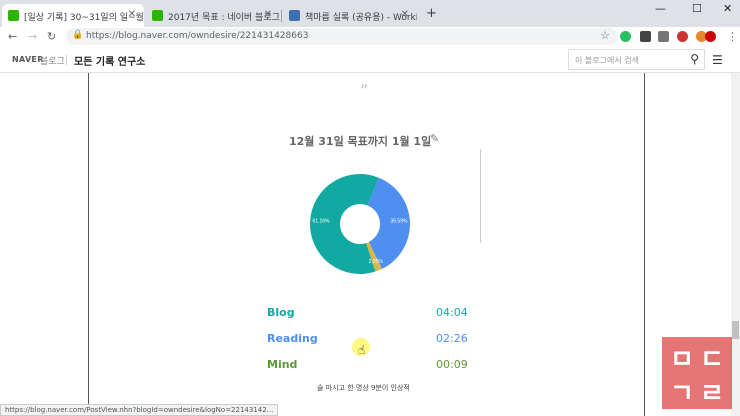 Image resolution: width=740 pixels, height=416 pixels. I want to click on chart-title: 12월 31일 목표까지 1월 1일, so click(360, 141).